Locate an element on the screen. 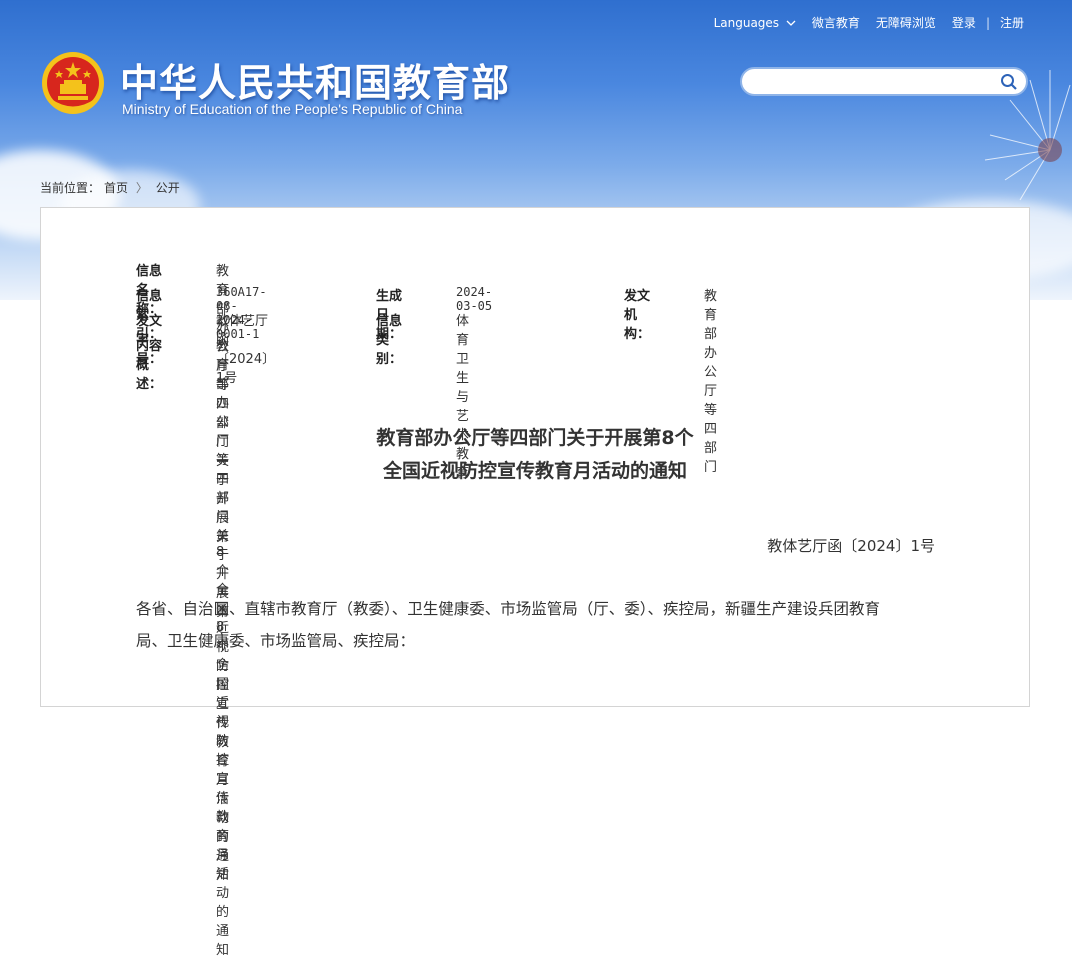  breadcrumb: 当前位置： 首页 〉 公开 is located at coordinates (112, 187).